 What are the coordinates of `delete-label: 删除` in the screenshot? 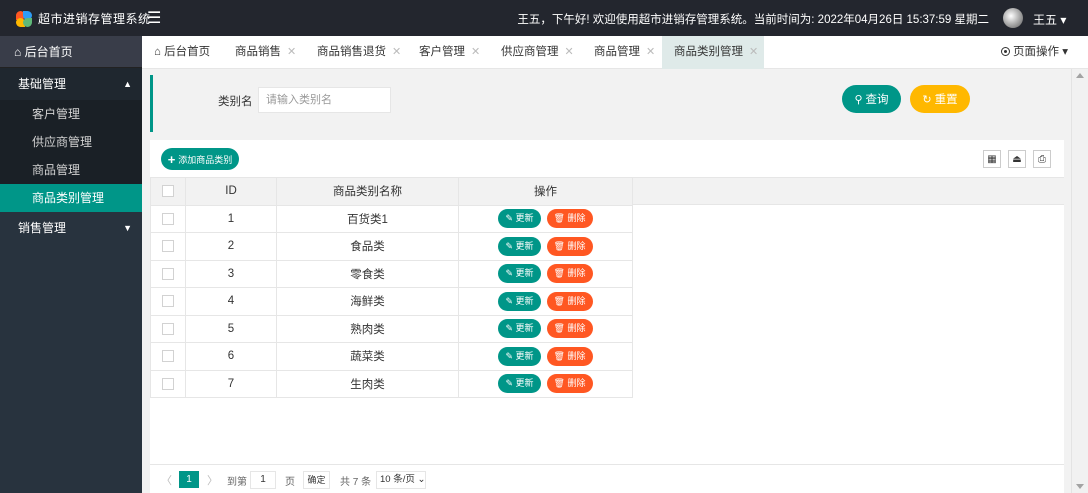 It's located at (576, 355).